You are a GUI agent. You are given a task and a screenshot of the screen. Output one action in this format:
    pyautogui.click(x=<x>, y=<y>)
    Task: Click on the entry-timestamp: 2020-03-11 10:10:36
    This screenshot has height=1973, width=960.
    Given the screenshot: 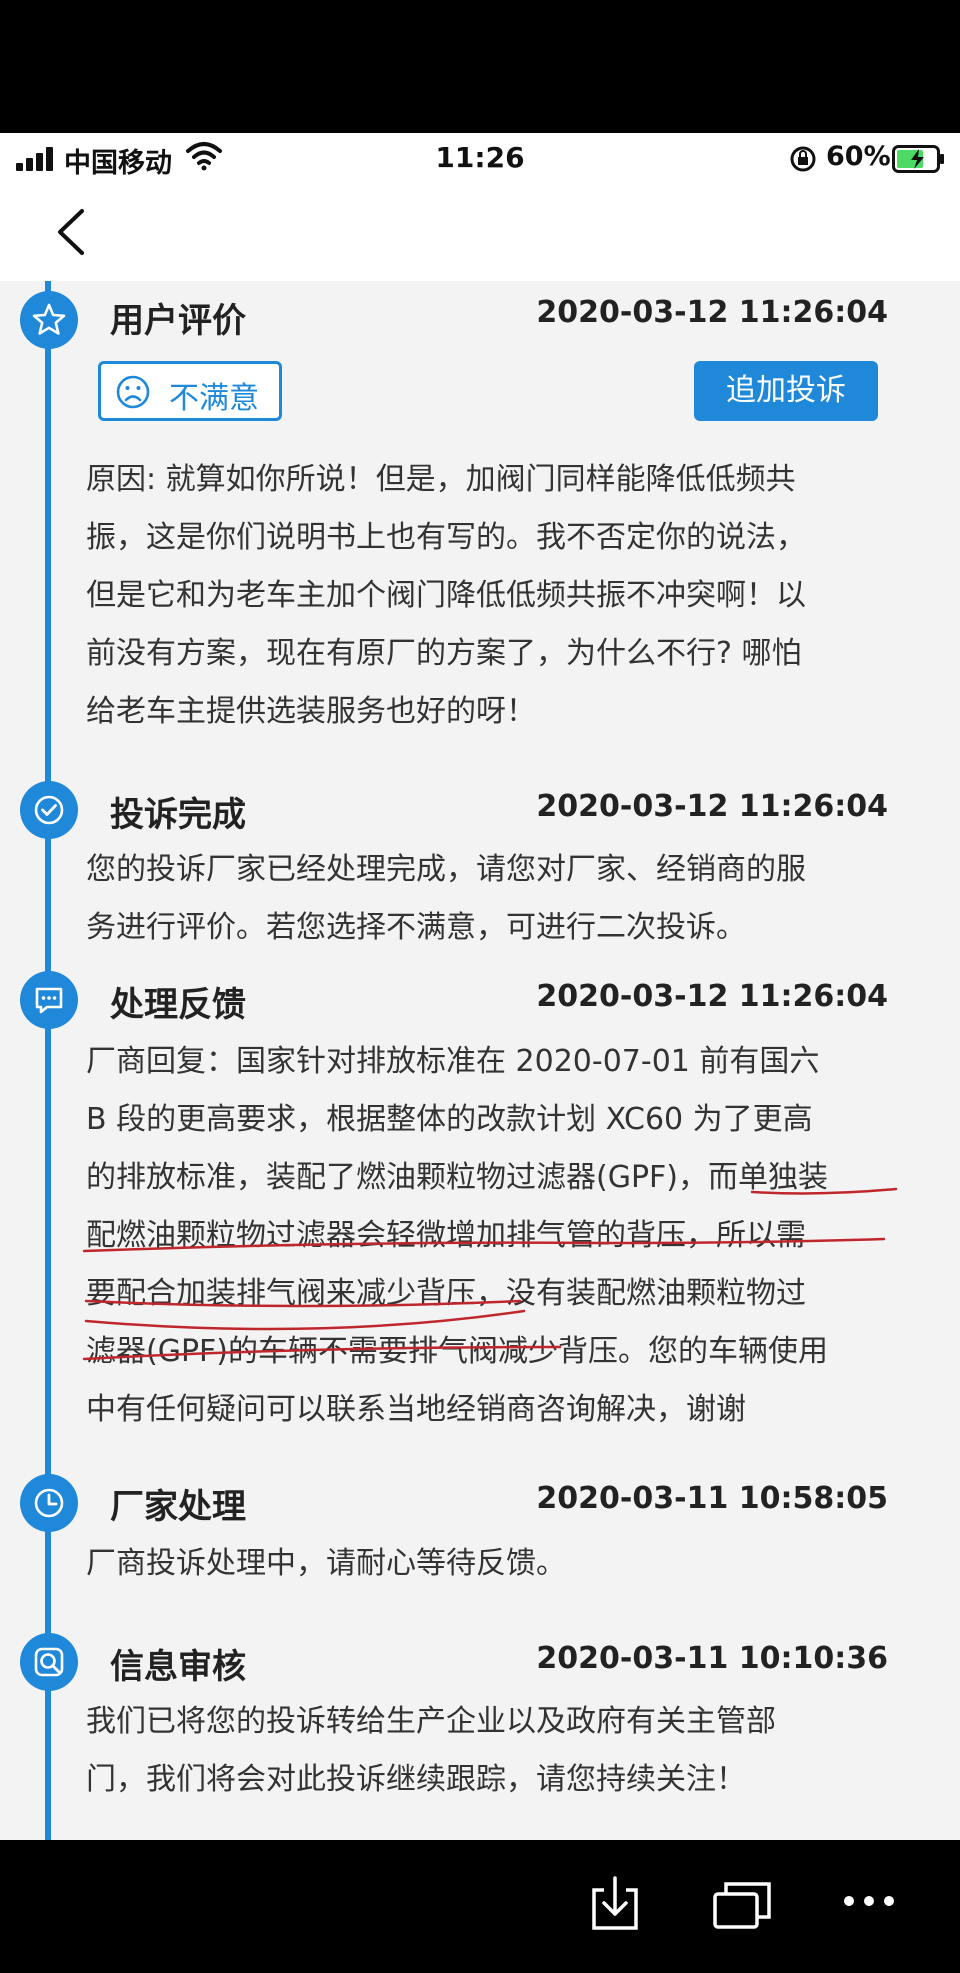 What is the action you would take?
    pyautogui.click(x=712, y=1658)
    